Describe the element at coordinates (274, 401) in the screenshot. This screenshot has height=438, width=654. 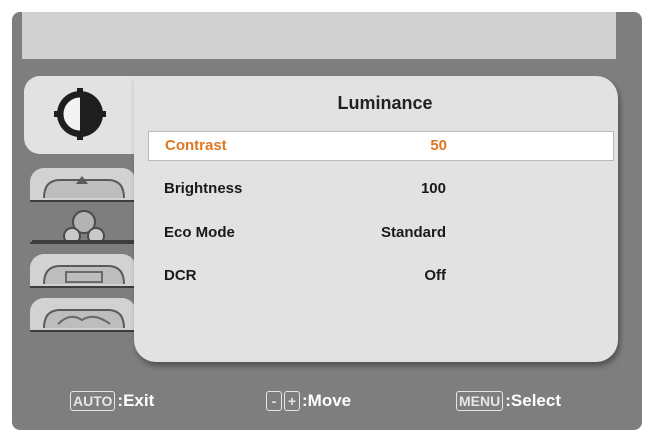
I see `minus-key: -` at that location.